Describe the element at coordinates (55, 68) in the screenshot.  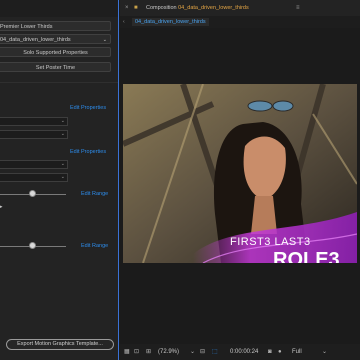
I see `poster-button-label: Set Poster Time` at that location.